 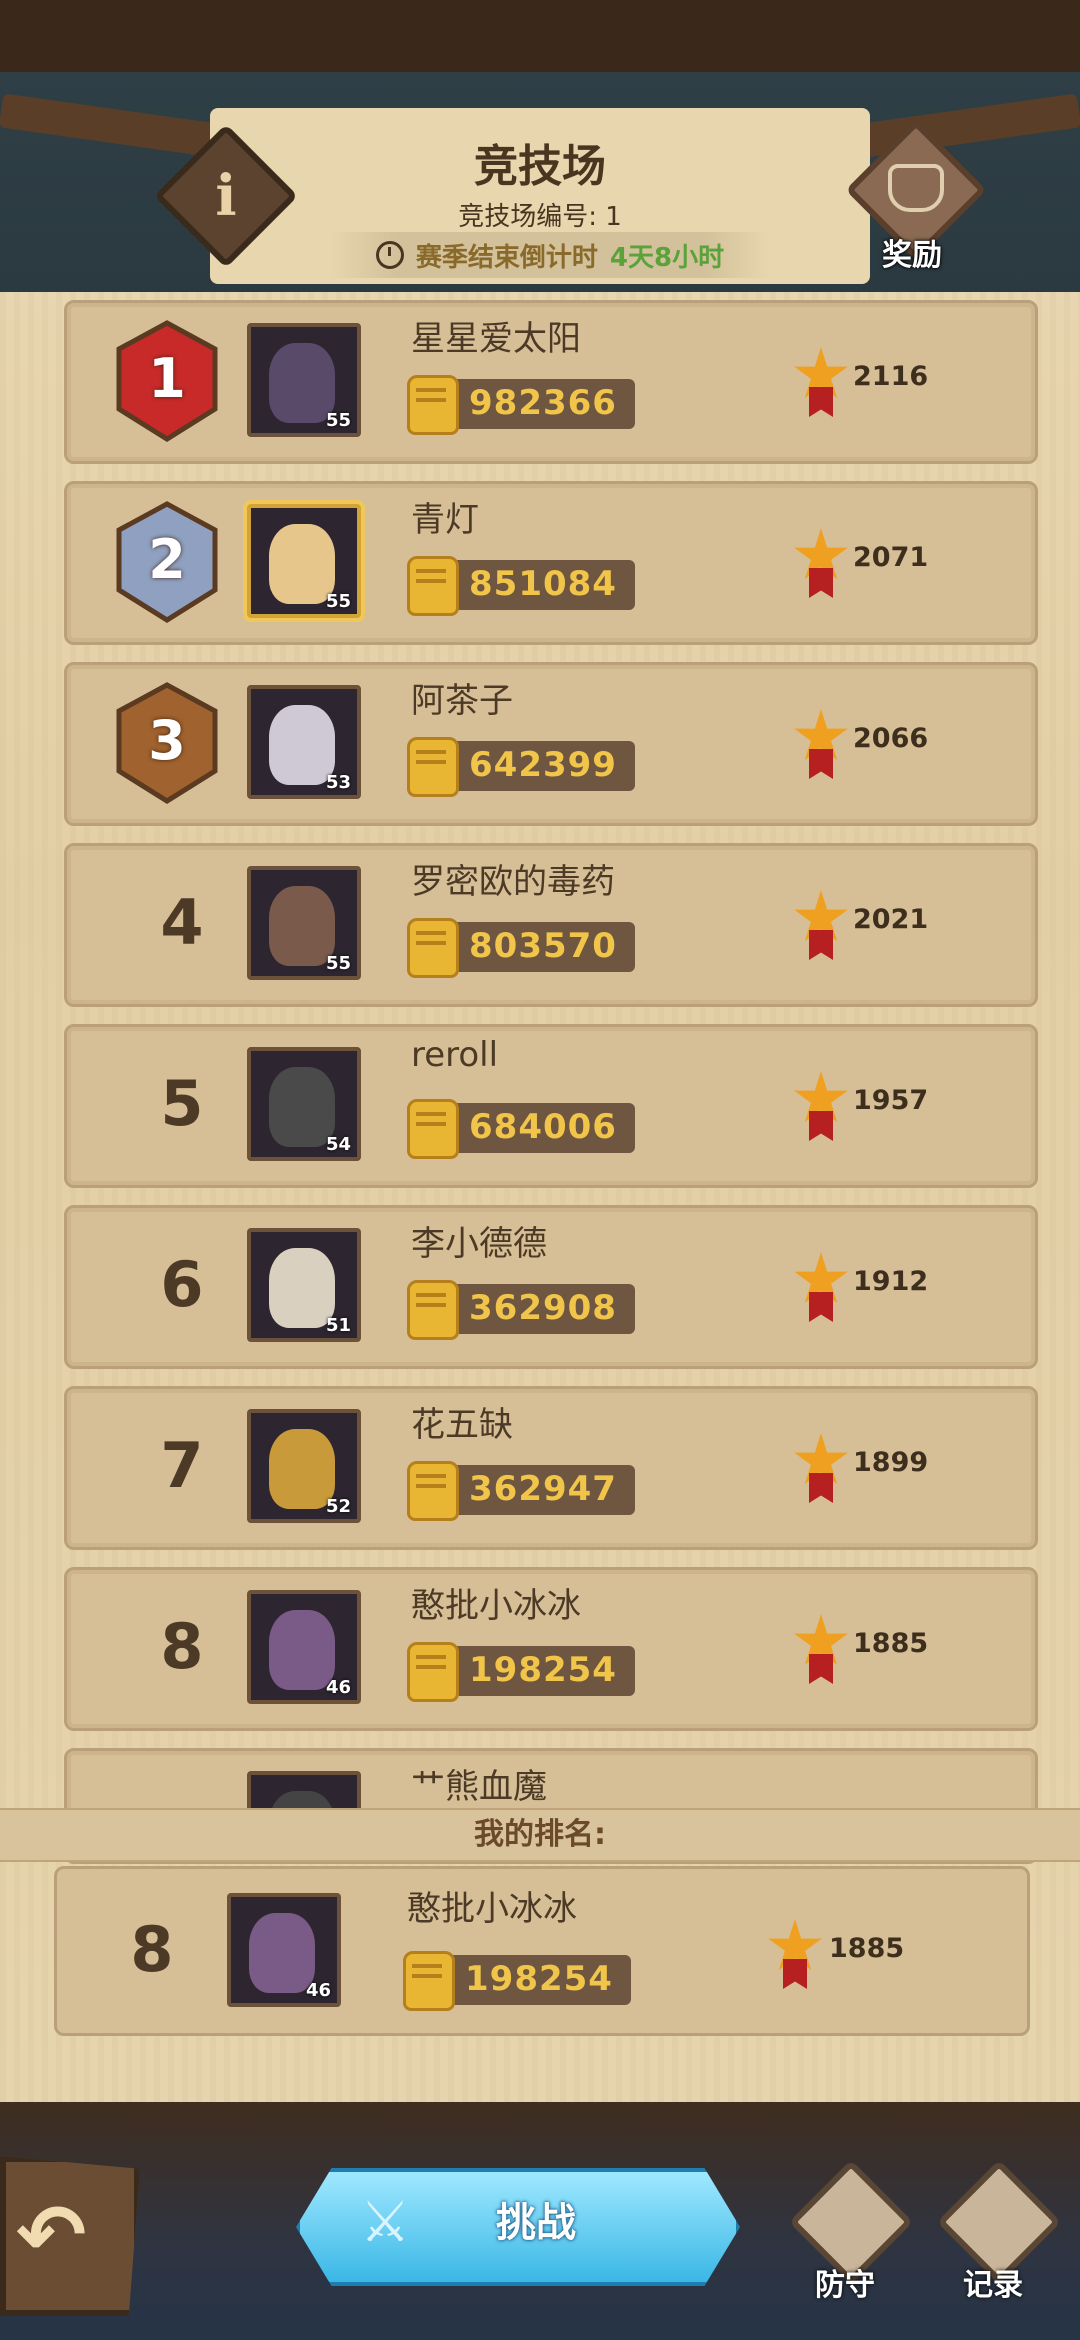 I want to click on power-bar: 362908, so click(x=521, y=1310).